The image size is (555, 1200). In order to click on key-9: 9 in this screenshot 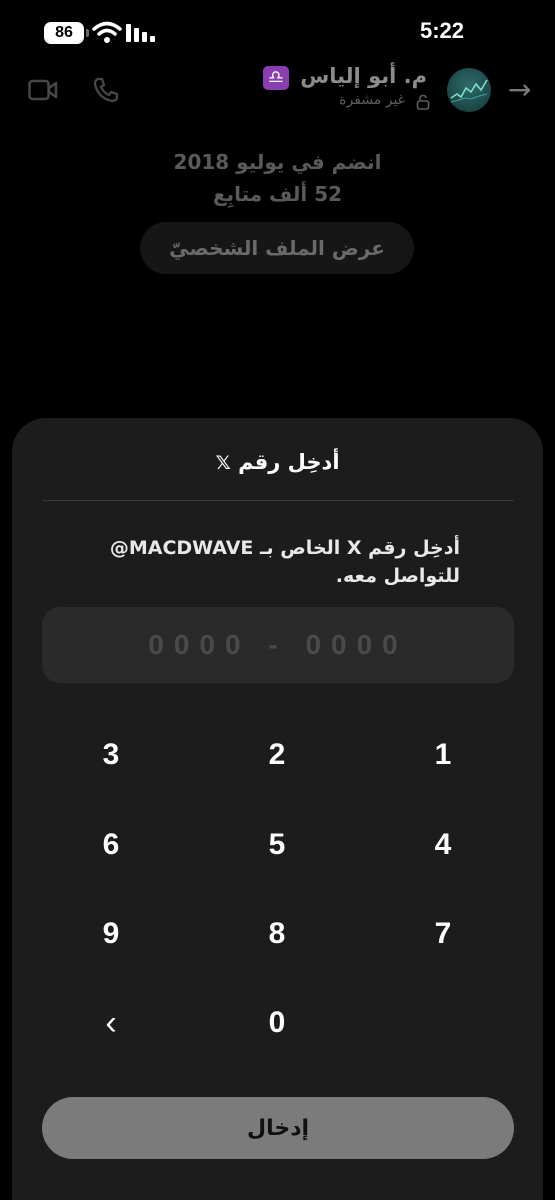, I will do `click(111, 934)`.